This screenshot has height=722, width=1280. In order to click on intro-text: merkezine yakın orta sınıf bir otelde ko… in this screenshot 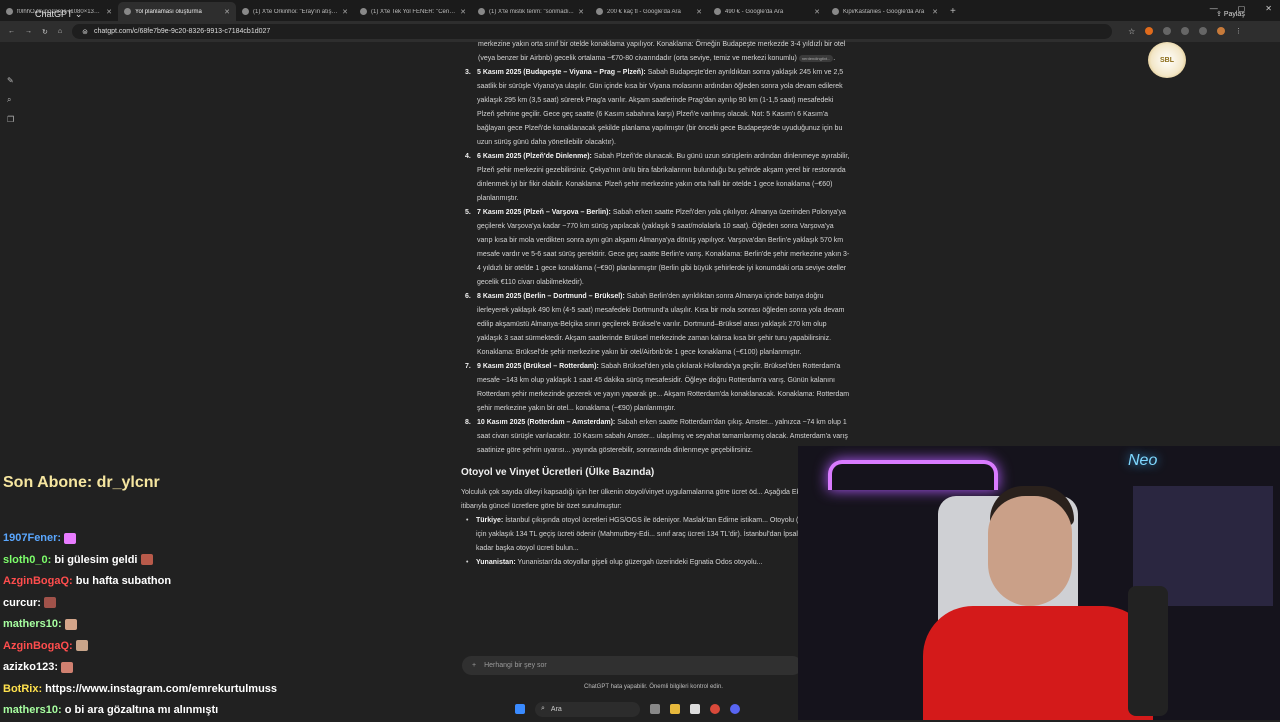, I will do `click(662, 51)`.